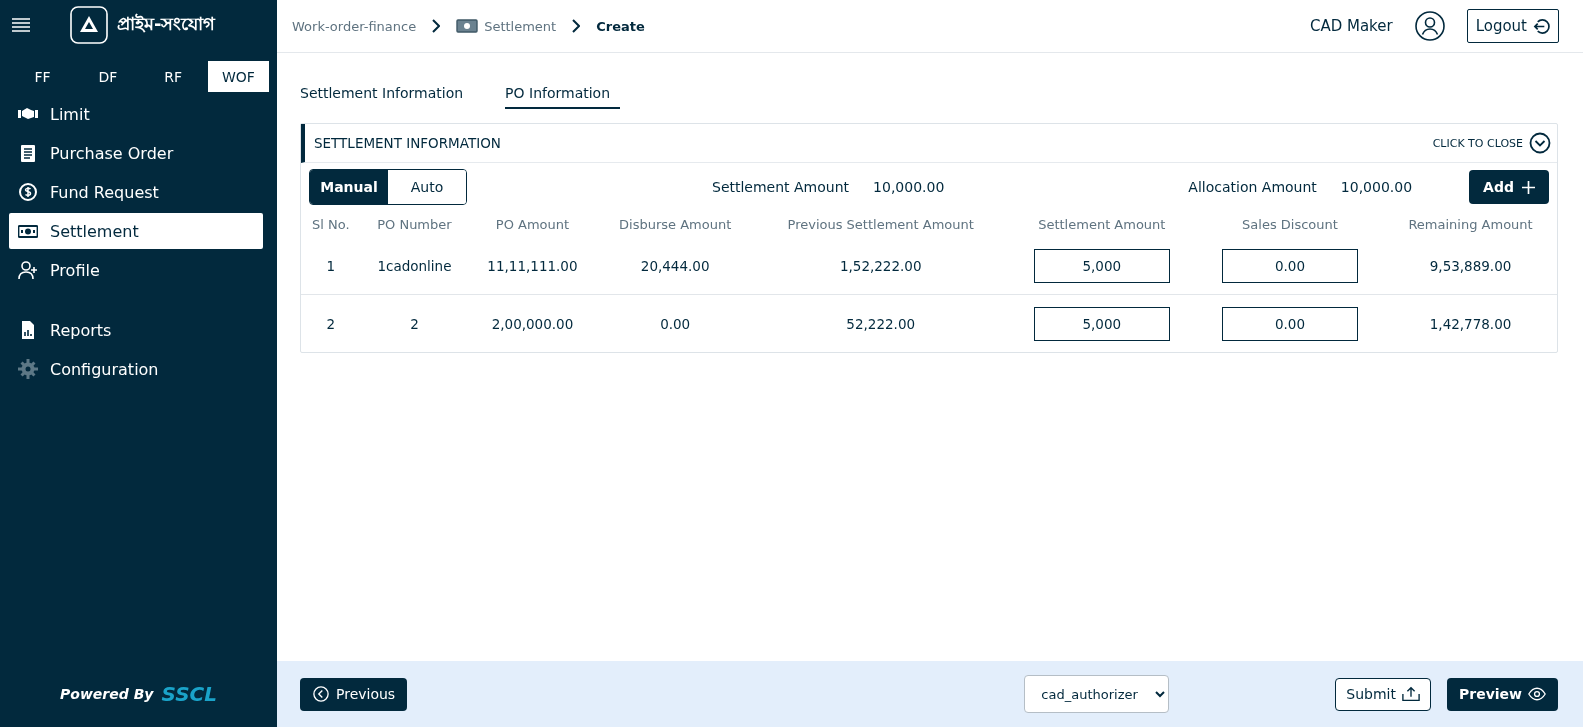 The width and height of the screenshot is (1583, 727). Describe the element at coordinates (781, 187) in the screenshot. I see `settlement-amount-label: Settlement Amount` at that location.